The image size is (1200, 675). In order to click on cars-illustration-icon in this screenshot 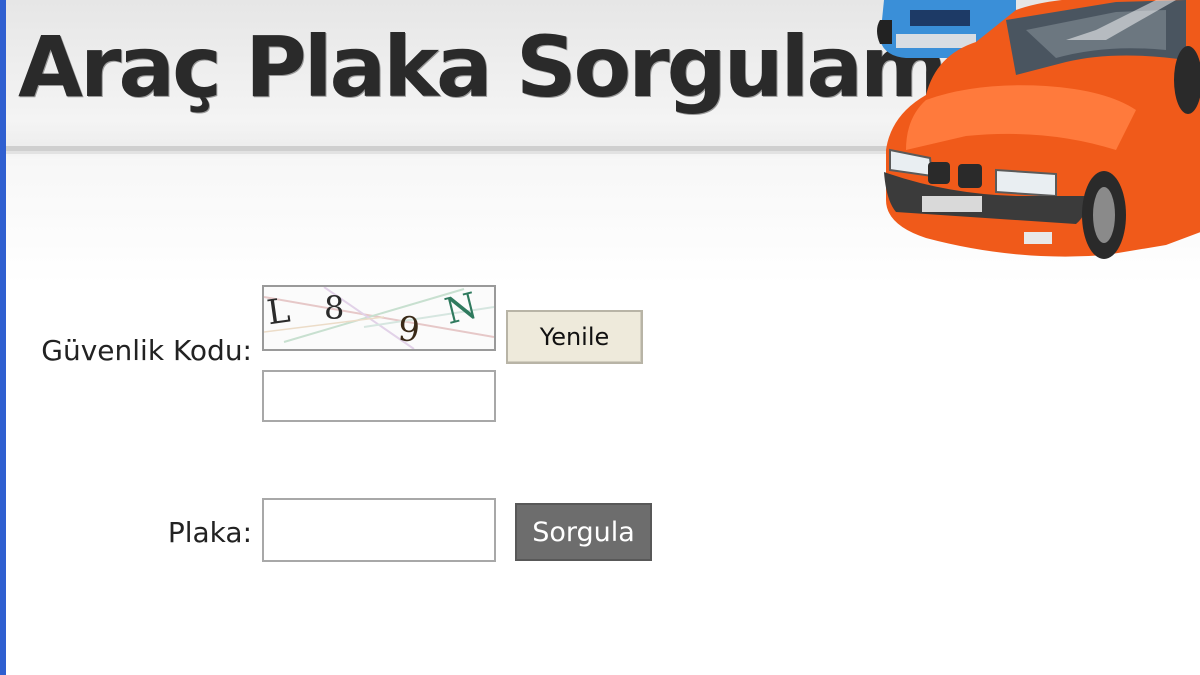, I will do `click(1038, 129)`.